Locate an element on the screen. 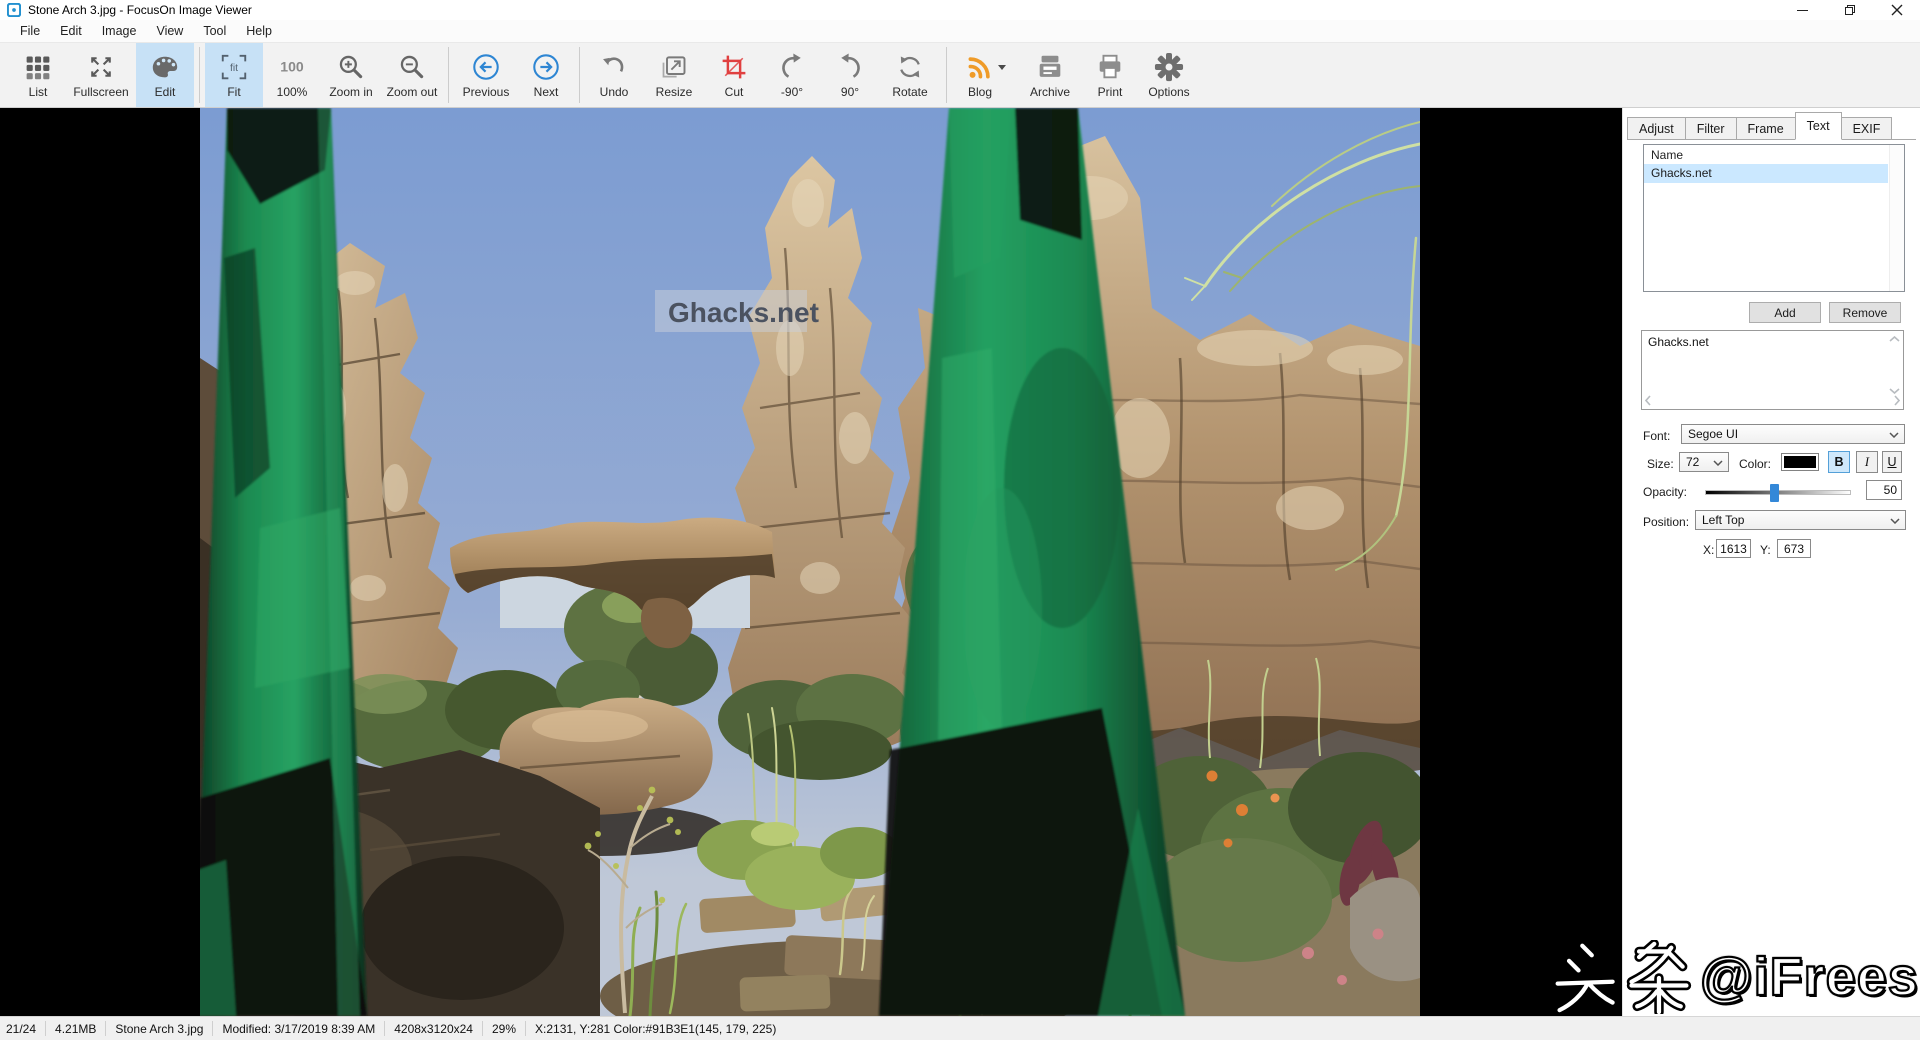 This screenshot has height=1040, width=1920. close-button is located at coordinates (1896, 10).